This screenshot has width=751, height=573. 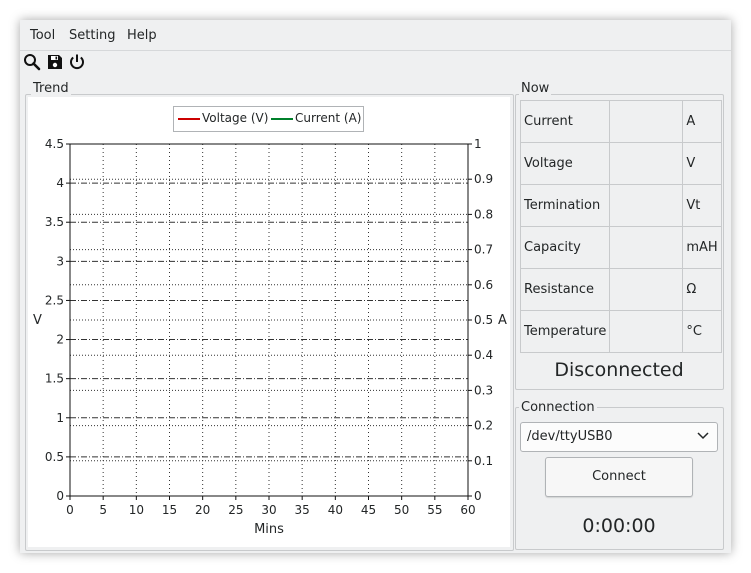 What do you see at coordinates (483, 250) in the screenshot?
I see `y2-tick-label: 0.7` at bounding box center [483, 250].